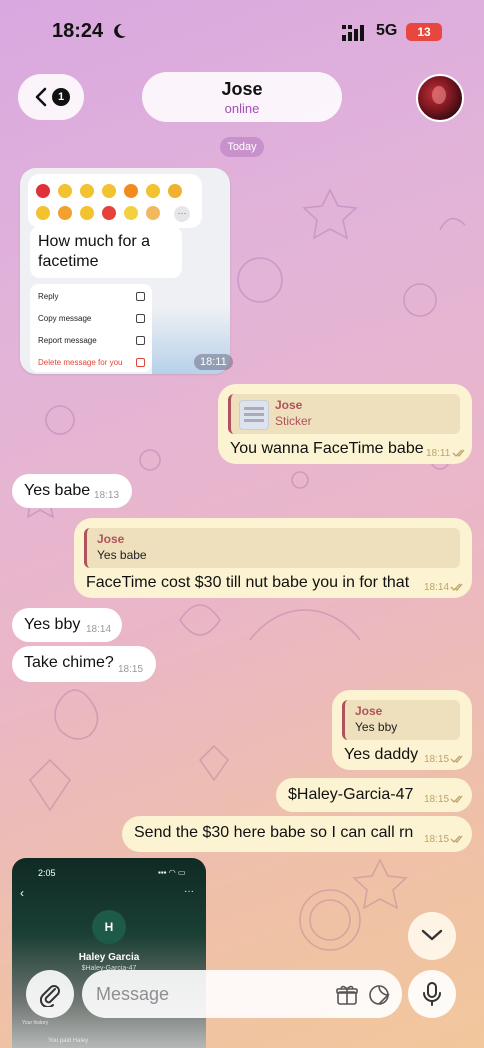  What do you see at coordinates (109, 191) in the screenshot?
I see `sad-emoji-icon` at bounding box center [109, 191].